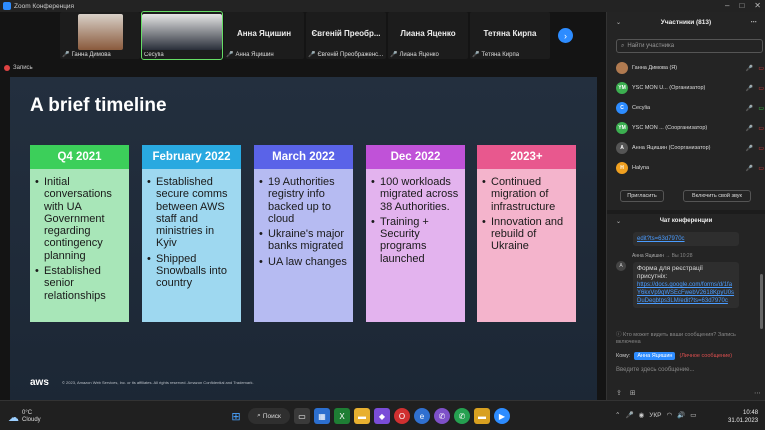 Image resolution: width=765 pixels, height=430 pixels. What do you see at coordinates (362, 416) in the screenshot?
I see `file-explorer-icon: ▬` at bounding box center [362, 416].